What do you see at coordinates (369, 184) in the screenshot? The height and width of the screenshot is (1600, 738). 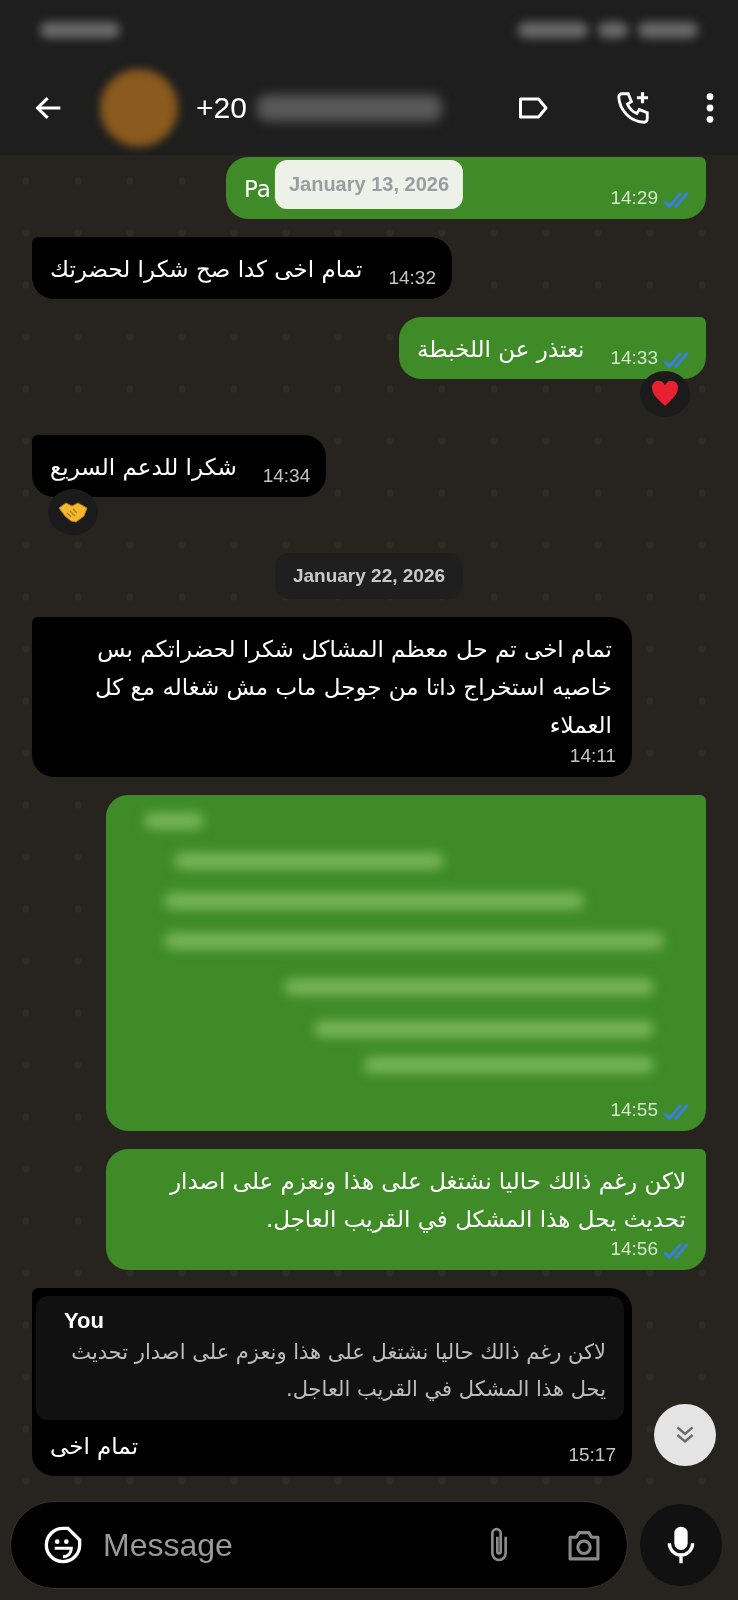 I see `date-chip: January 13, 2026` at bounding box center [369, 184].